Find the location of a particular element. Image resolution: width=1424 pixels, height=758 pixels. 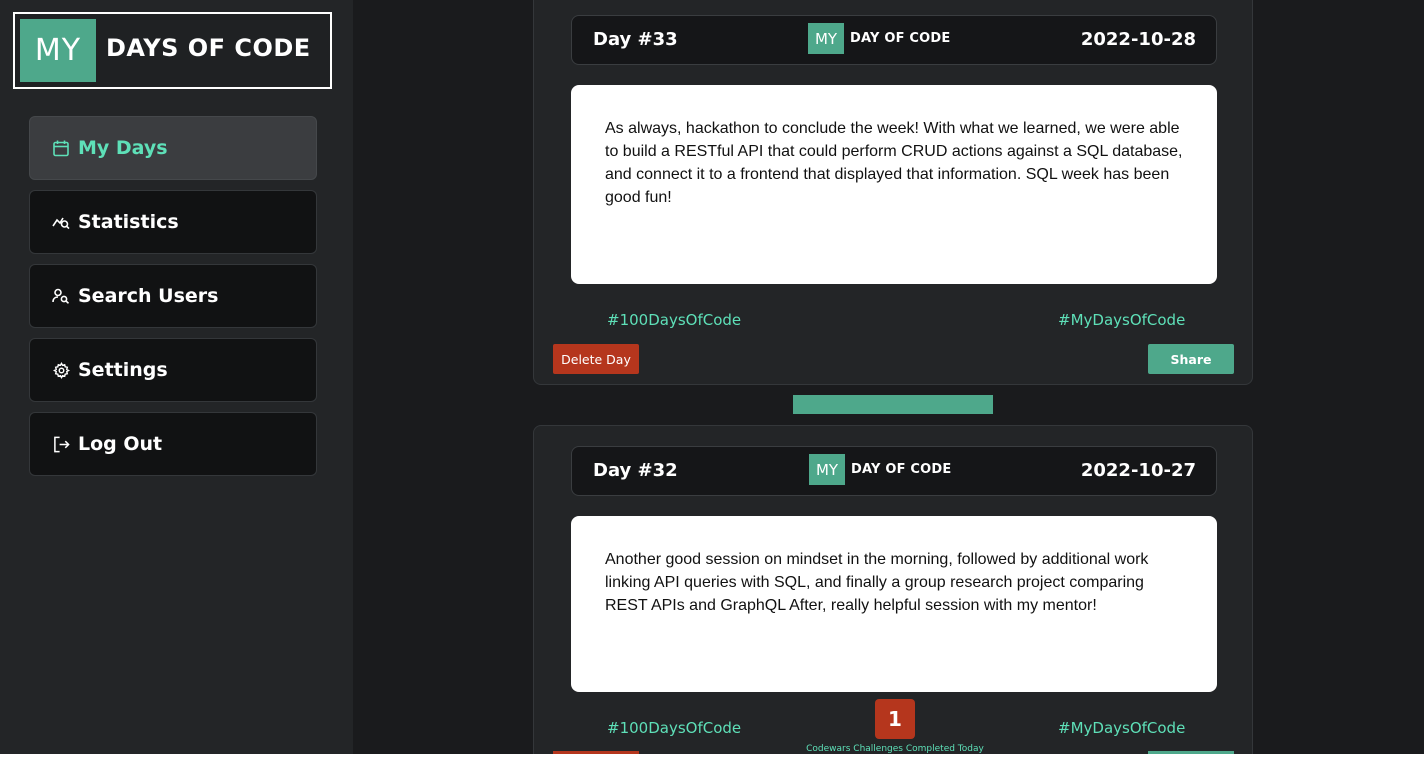

app-logo: MY DAYS OF CODE is located at coordinates (172, 50).